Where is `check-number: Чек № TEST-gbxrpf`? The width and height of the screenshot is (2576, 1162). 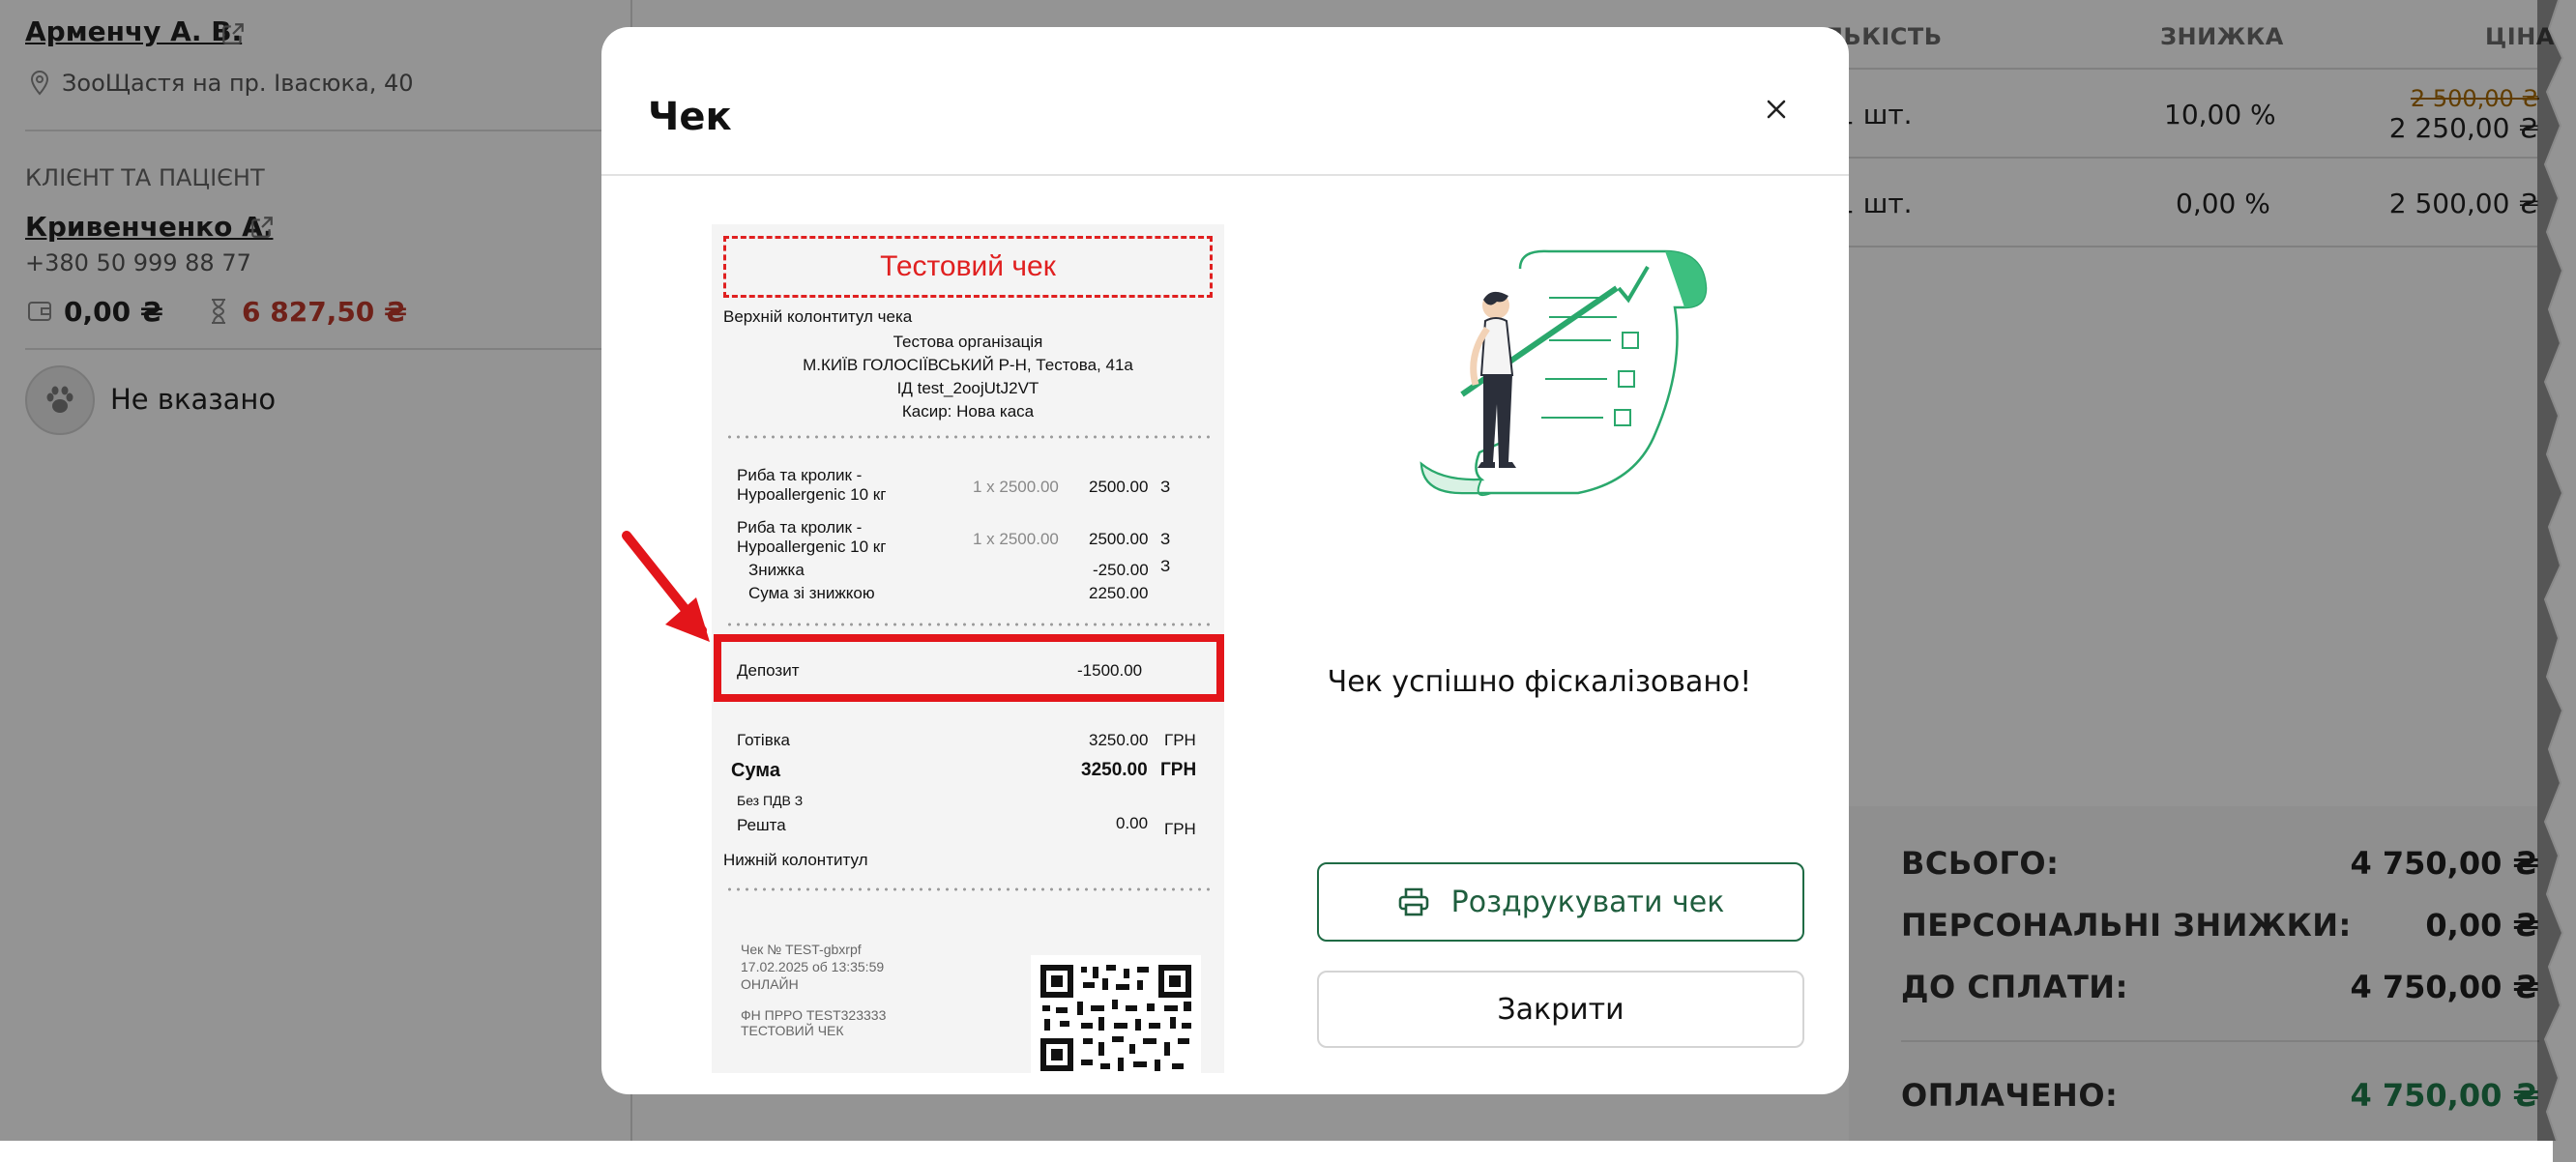 check-number: Чек № TEST-gbxrpf is located at coordinates (801, 949).